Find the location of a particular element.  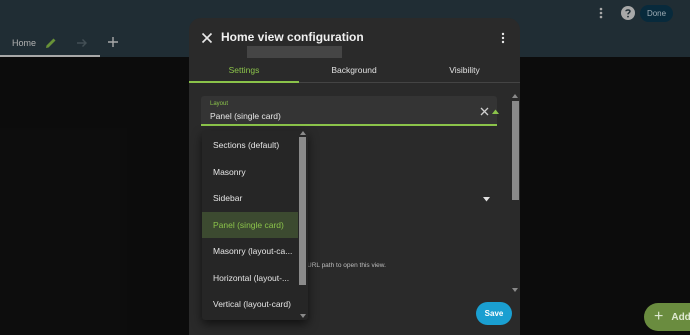

tab-visibility: Visibility is located at coordinates (464, 70).